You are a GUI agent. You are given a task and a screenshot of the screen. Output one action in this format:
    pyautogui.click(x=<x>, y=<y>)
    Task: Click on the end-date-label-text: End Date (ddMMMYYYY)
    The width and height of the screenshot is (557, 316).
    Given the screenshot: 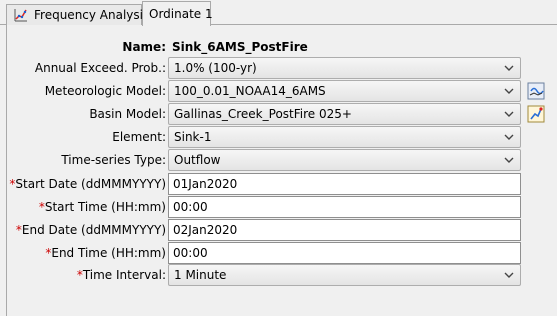 What is the action you would take?
    pyautogui.click(x=93, y=230)
    